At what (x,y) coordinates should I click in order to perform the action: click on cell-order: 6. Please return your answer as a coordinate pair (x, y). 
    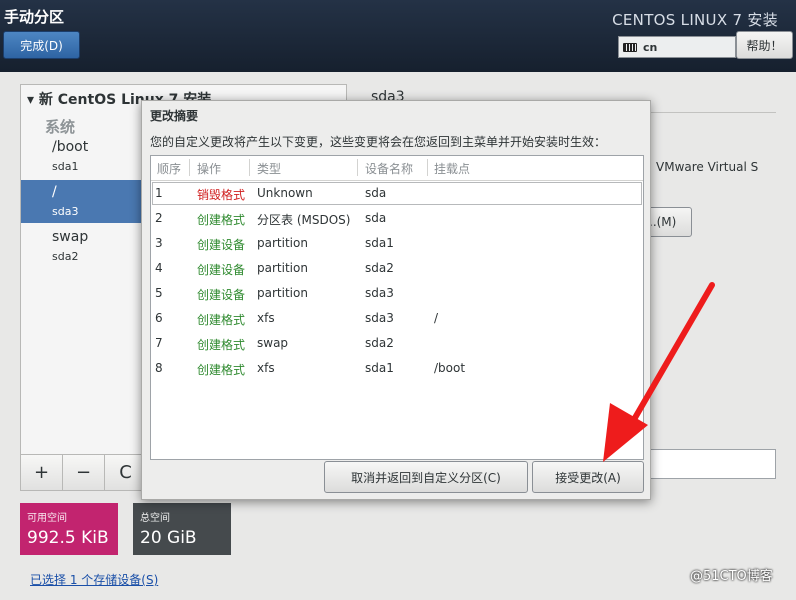
    Looking at the image, I should click on (159, 318).